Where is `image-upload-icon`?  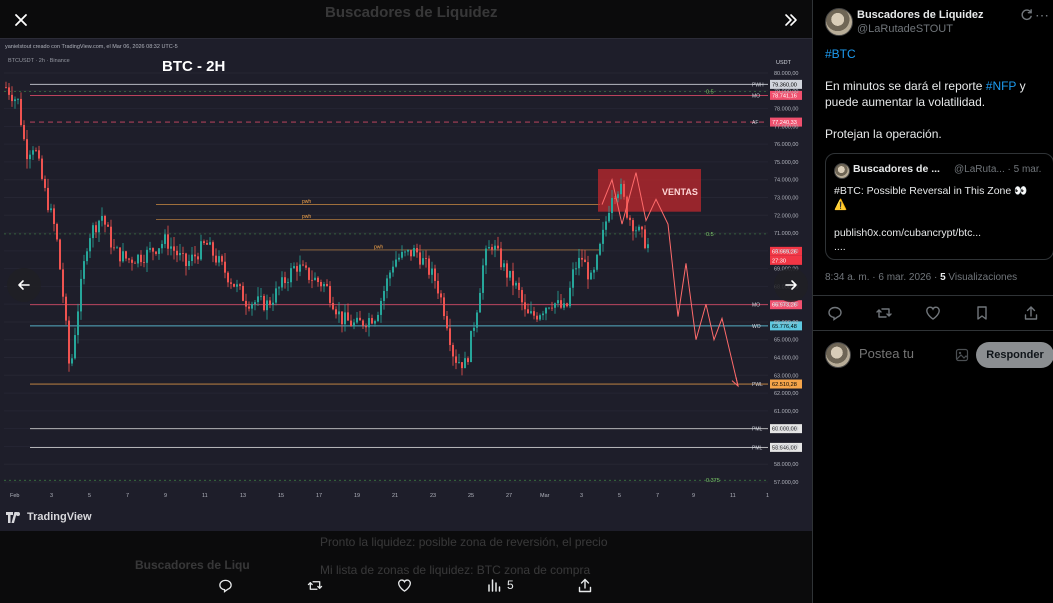
image-upload-icon is located at coordinates (962, 355).